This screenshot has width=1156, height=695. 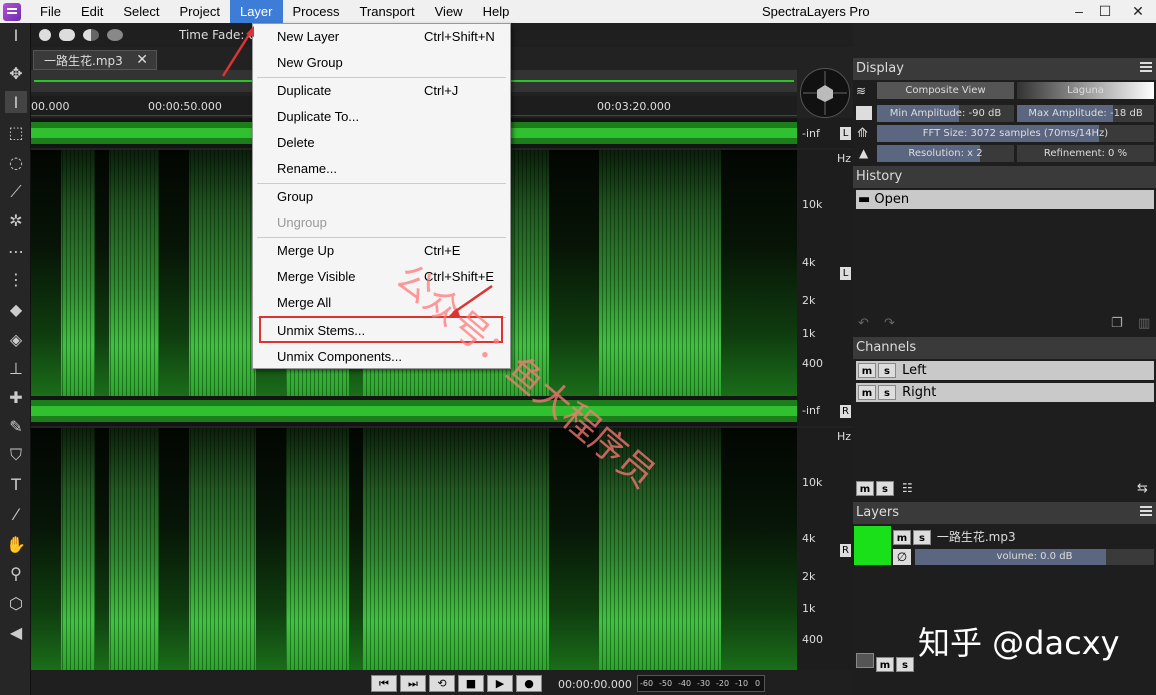 What do you see at coordinates (200, 11) in the screenshot?
I see `menu-project: Project` at bounding box center [200, 11].